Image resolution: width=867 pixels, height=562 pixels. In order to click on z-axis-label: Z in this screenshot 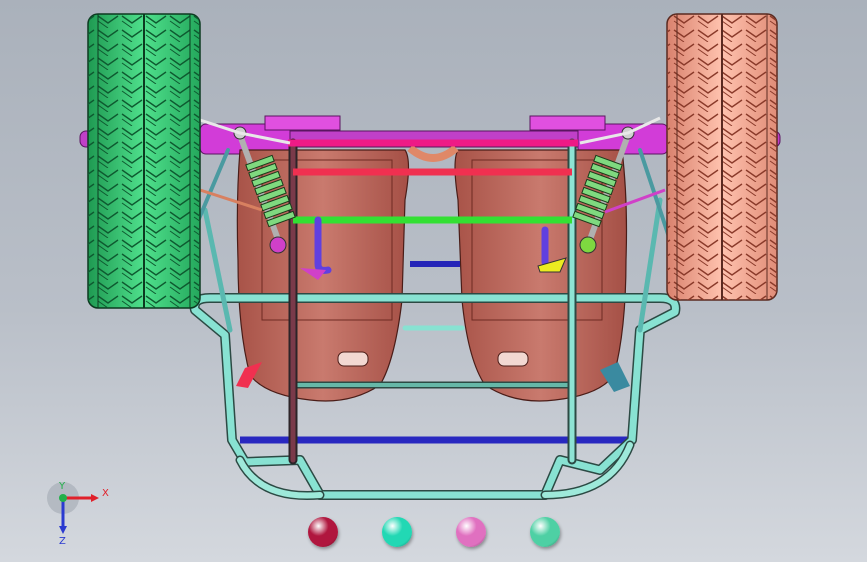, I will do `click(62, 541)`.